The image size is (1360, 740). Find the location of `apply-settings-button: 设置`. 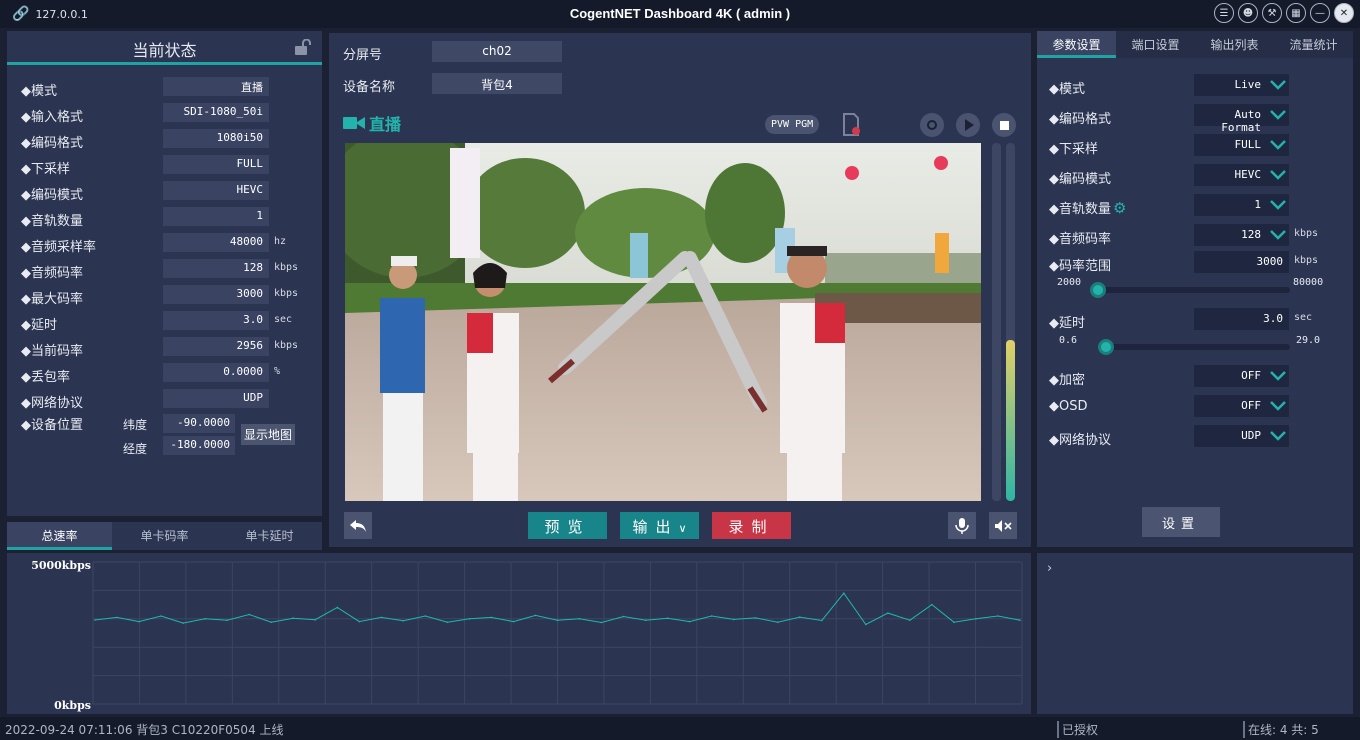

apply-settings-button: 设置 is located at coordinates (1181, 522).